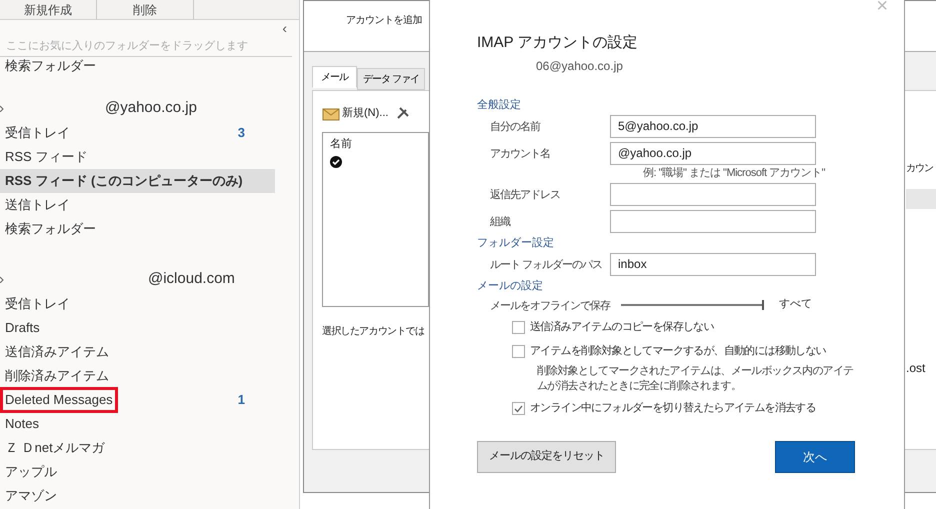 This screenshot has width=936, height=509. What do you see at coordinates (384, 21) in the screenshot?
I see `window-subtitle: アカウントを追加` at bounding box center [384, 21].